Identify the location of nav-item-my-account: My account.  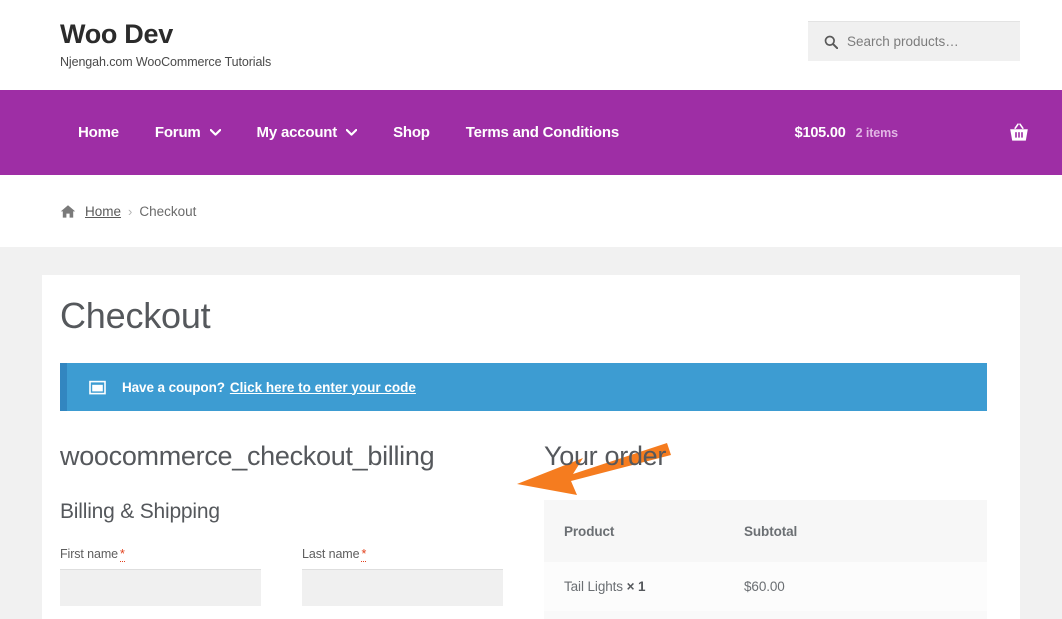
(307, 132).